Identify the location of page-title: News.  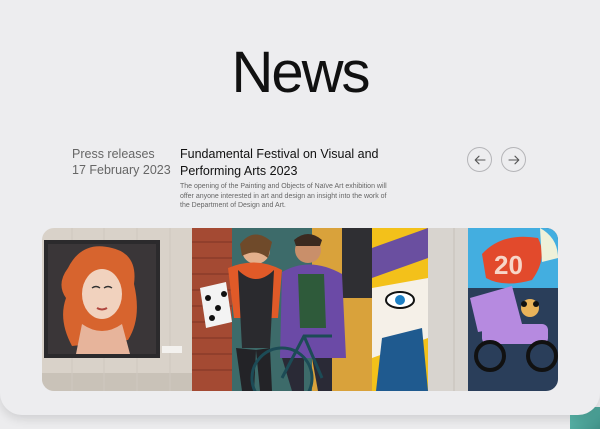
(300, 72).